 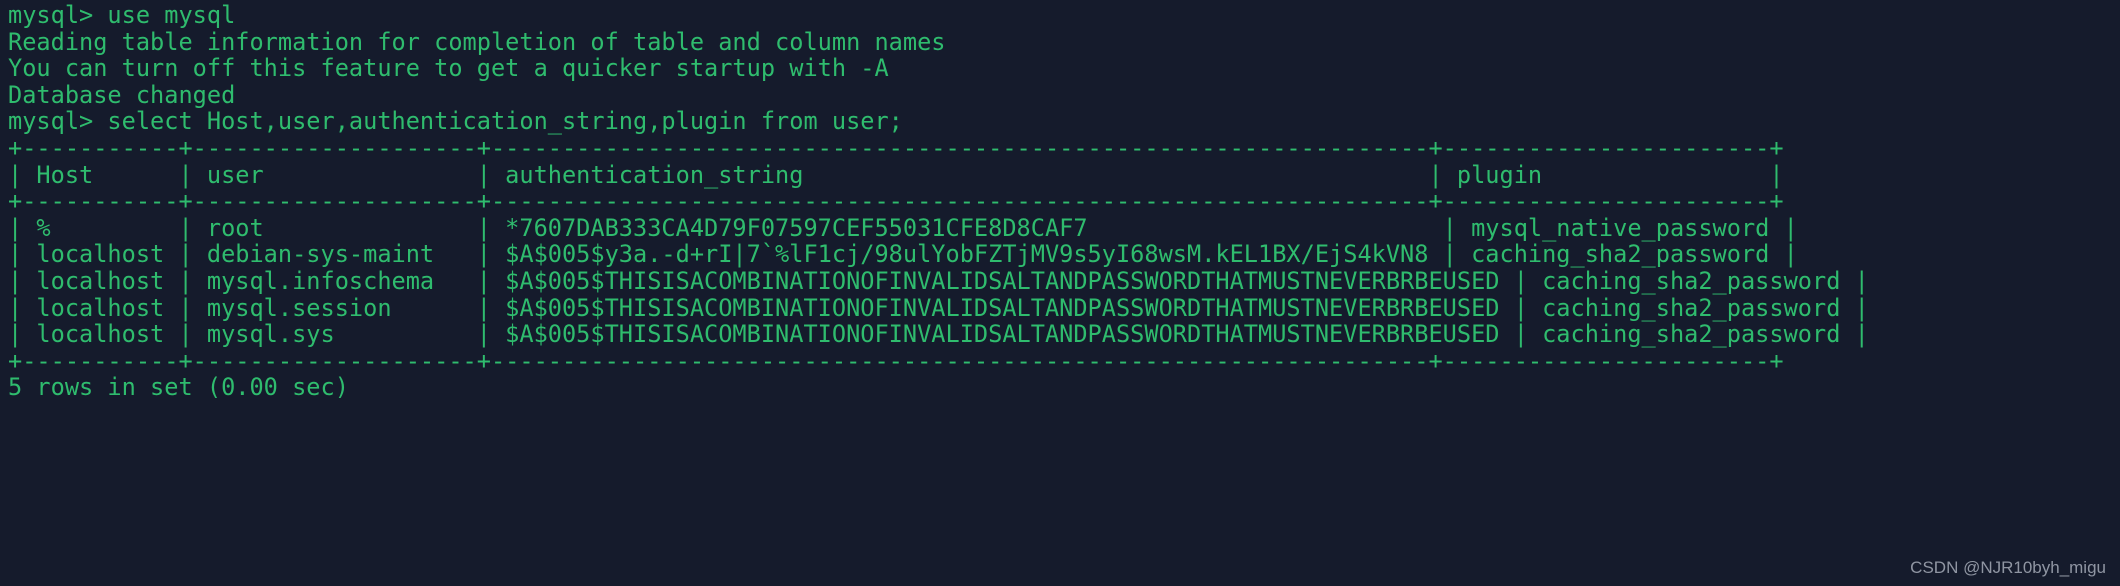 I want to click on csdn-watermark: CSDN @NJR10byh_migu, so click(x=2008, y=567).